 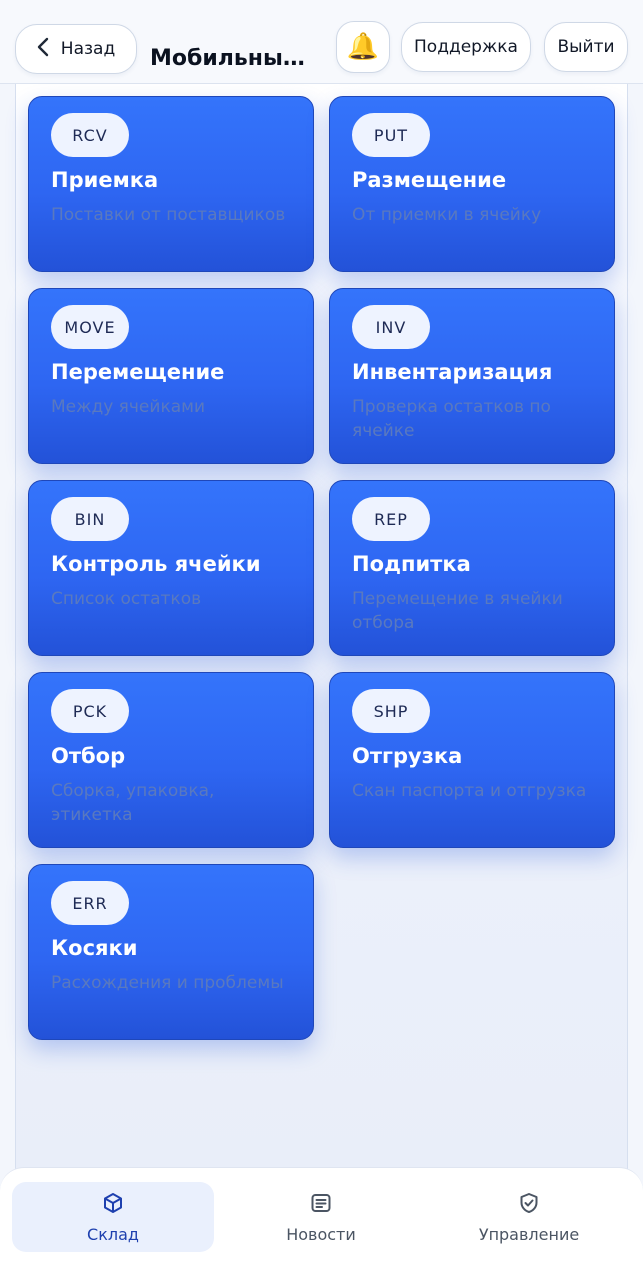 What do you see at coordinates (88, 49) in the screenshot?
I see `back-button-label: Назад` at bounding box center [88, 49].